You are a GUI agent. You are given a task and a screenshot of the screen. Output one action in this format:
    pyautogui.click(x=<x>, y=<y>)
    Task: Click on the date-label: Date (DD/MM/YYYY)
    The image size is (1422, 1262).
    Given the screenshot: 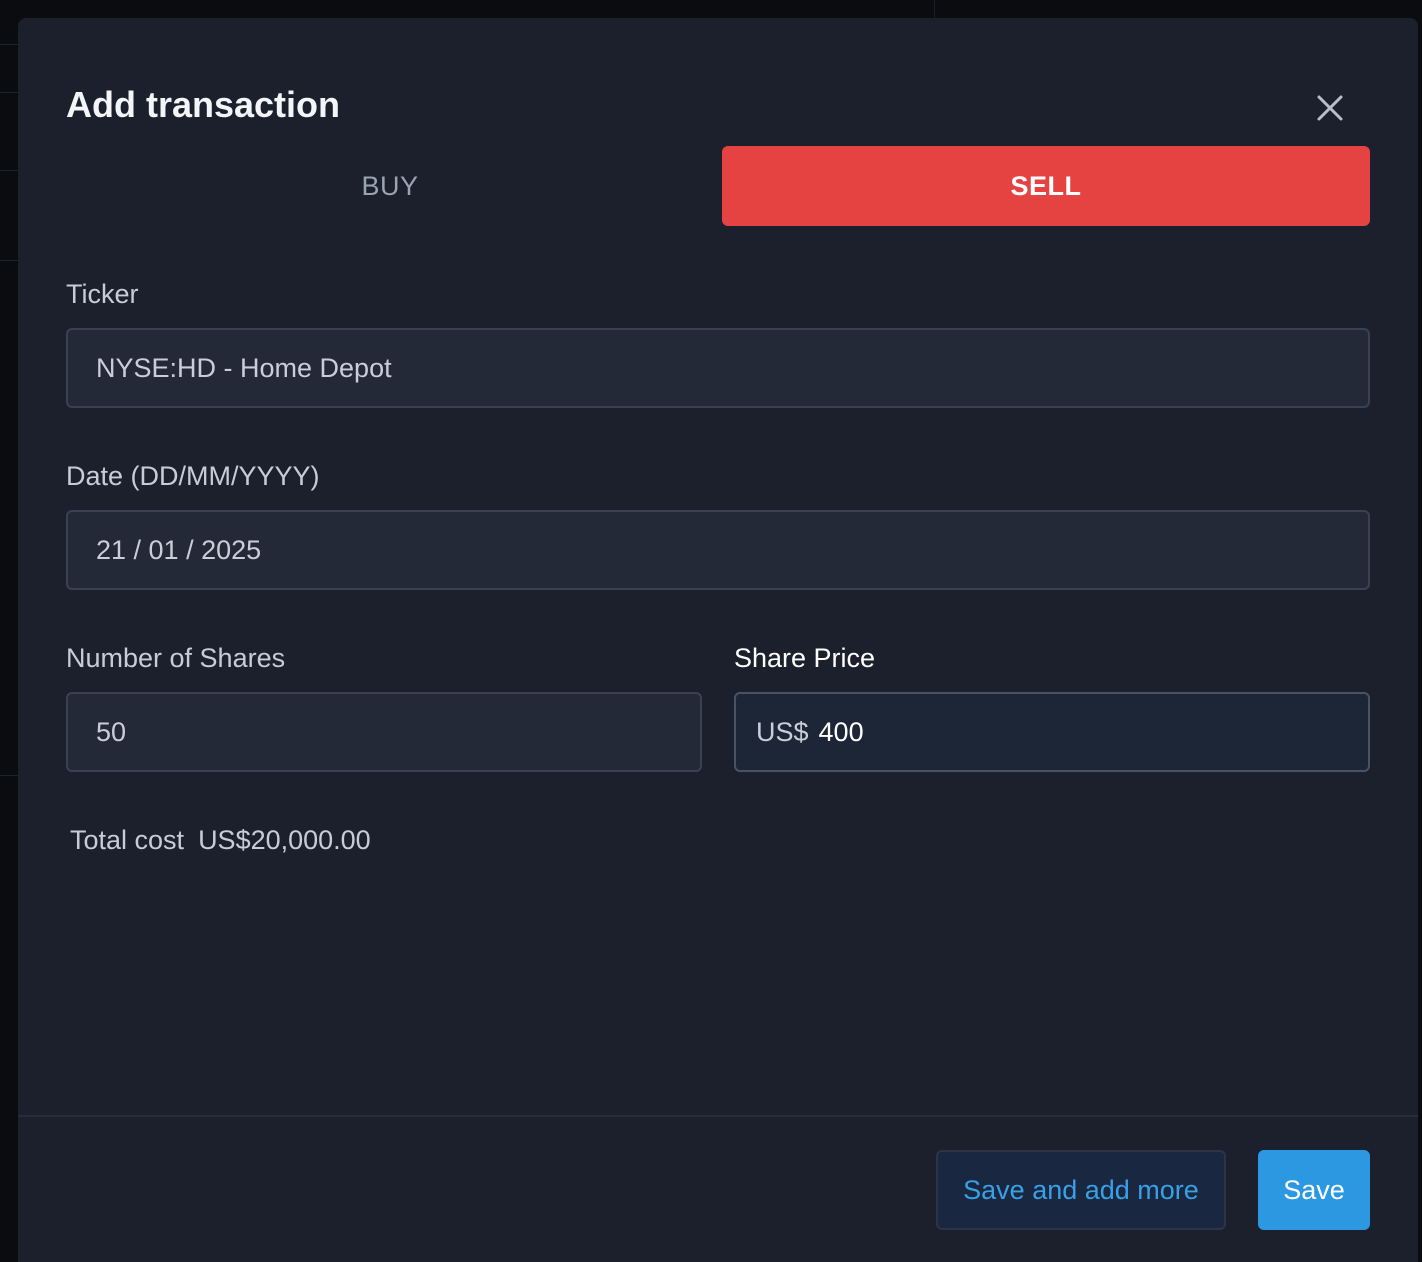 What is the action you would take?
    pyautogui.click(x=193, y=476)
    